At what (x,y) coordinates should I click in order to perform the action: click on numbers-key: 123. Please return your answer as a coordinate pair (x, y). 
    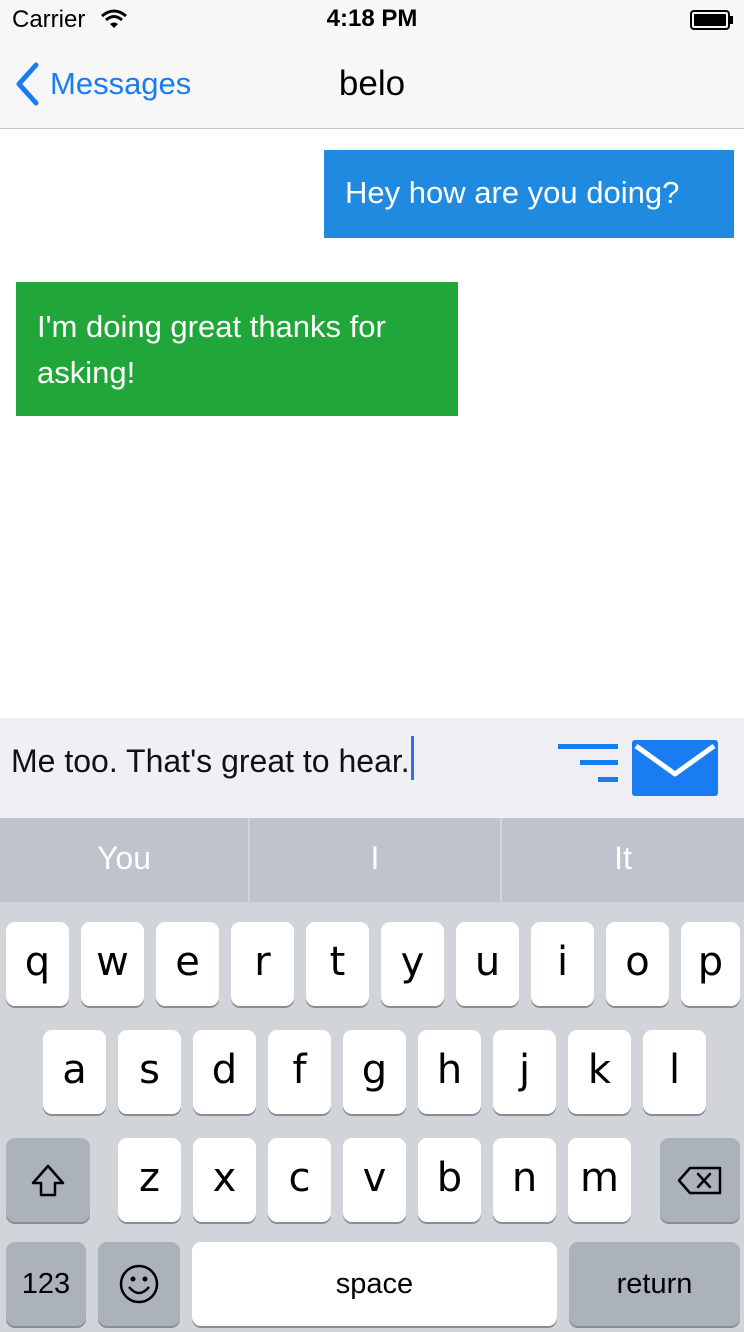
    Looking at the image, I should click on (46, 1284).